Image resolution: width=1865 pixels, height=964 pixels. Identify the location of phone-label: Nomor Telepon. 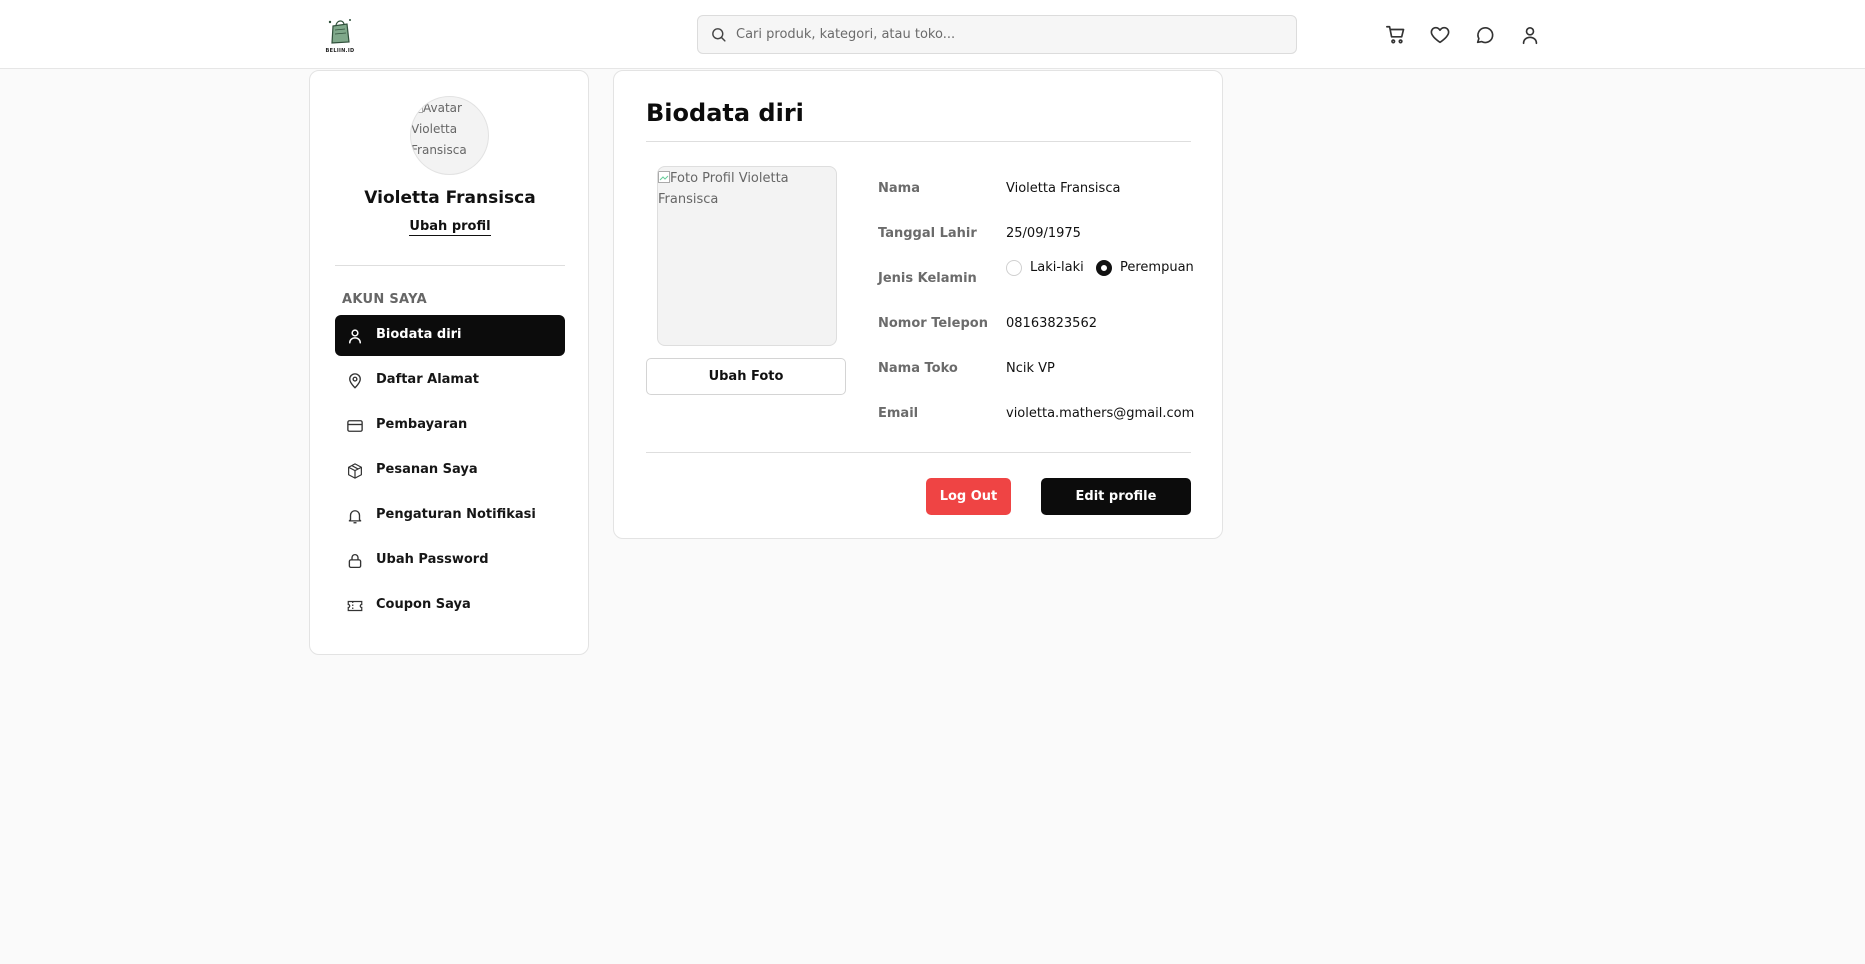
(933, 323).